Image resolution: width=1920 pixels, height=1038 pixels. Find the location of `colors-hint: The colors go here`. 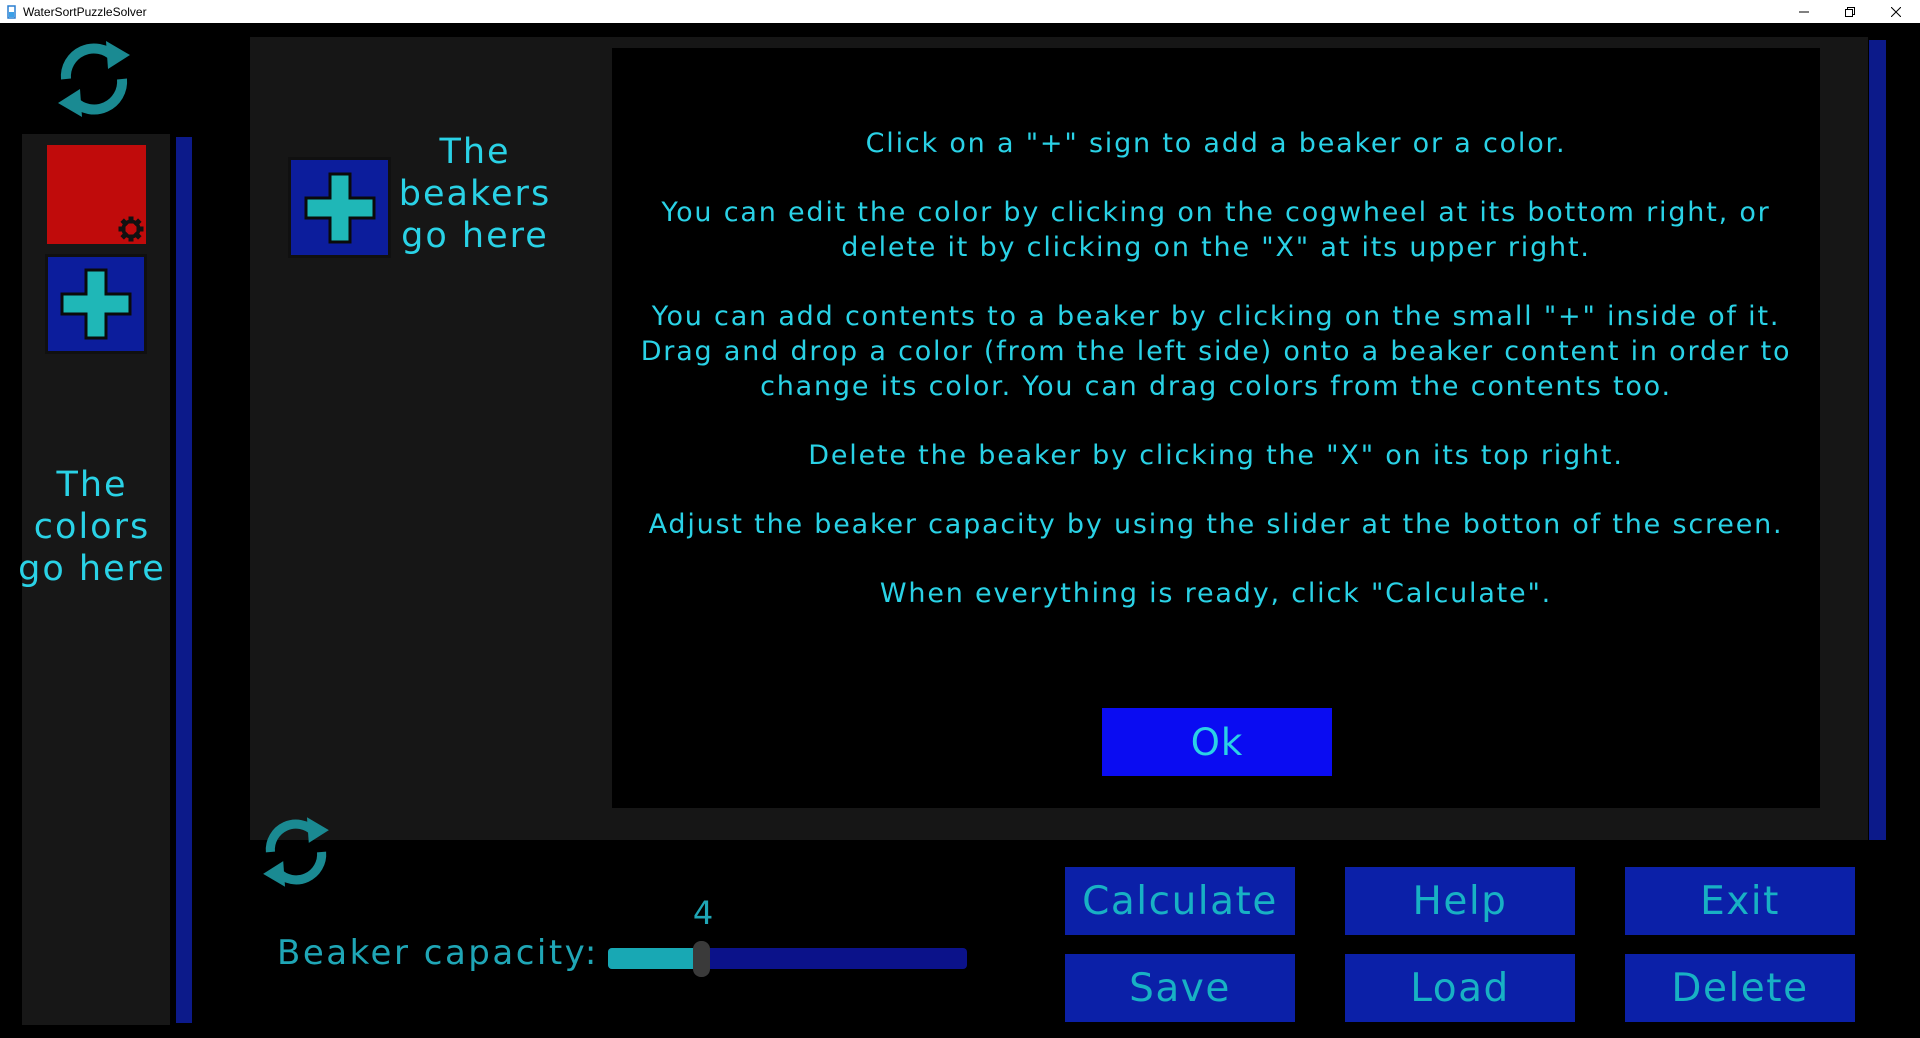

colors-hint: The colors go here is located at coordinates (92, 527).